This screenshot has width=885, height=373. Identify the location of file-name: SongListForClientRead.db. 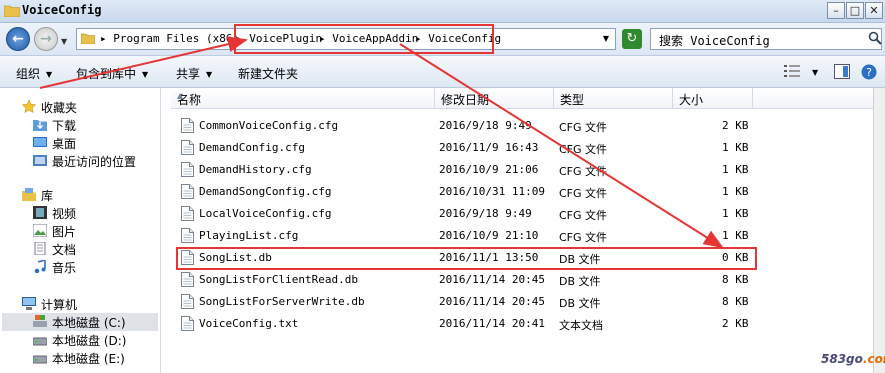
(278, 279).